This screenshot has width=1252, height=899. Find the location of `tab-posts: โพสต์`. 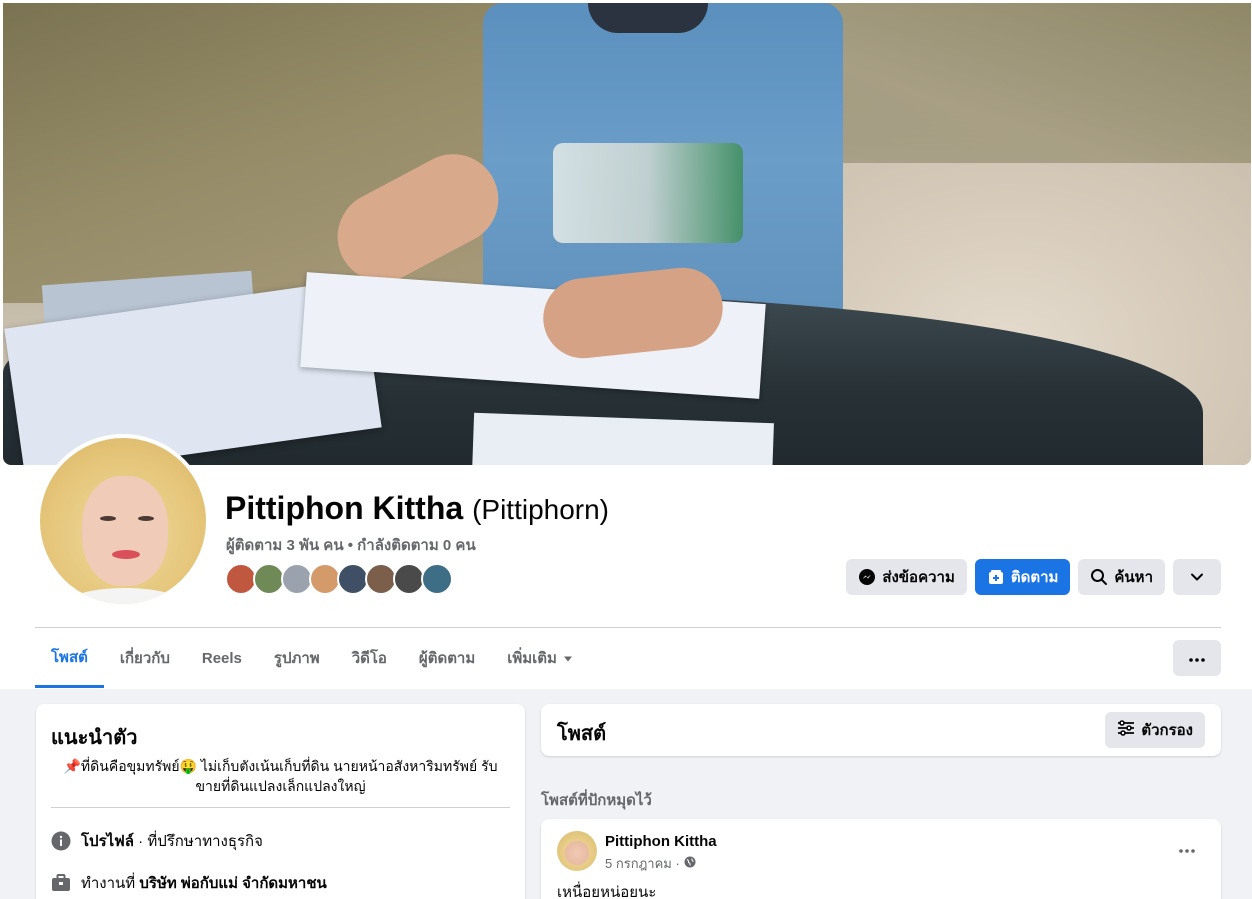

tab-posts: โพสต์ is located at coordinates (69, 658).